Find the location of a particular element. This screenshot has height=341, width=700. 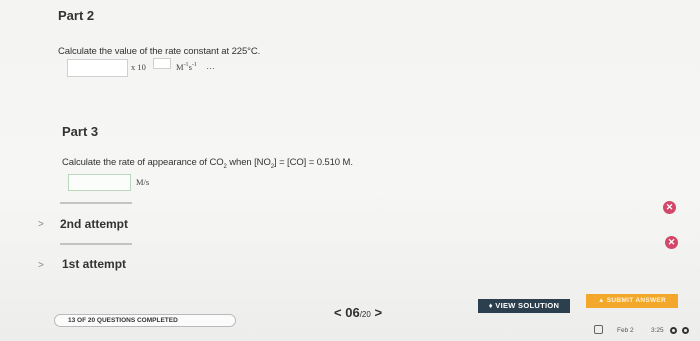

rate-input is located at coordinates (99, 182).